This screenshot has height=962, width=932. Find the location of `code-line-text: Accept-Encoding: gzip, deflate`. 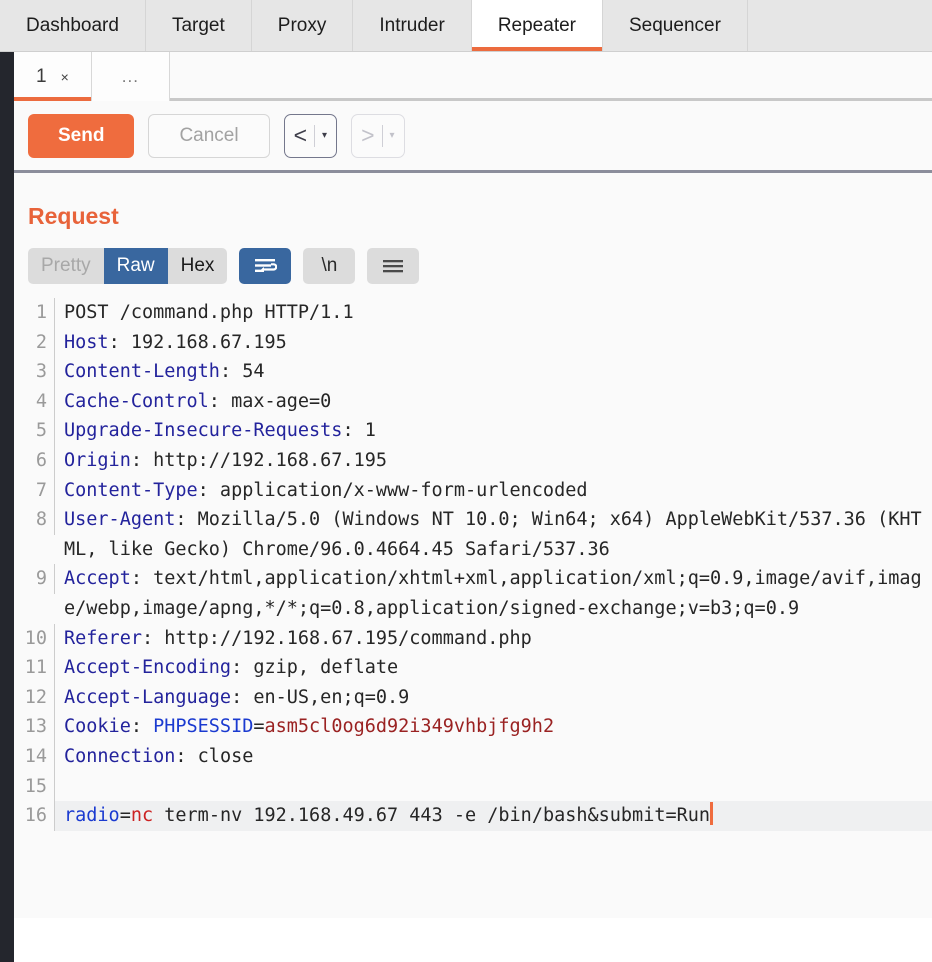

code-line-text: Accept-Encoding: gzip, deflate is located at coordinates (493, 668).